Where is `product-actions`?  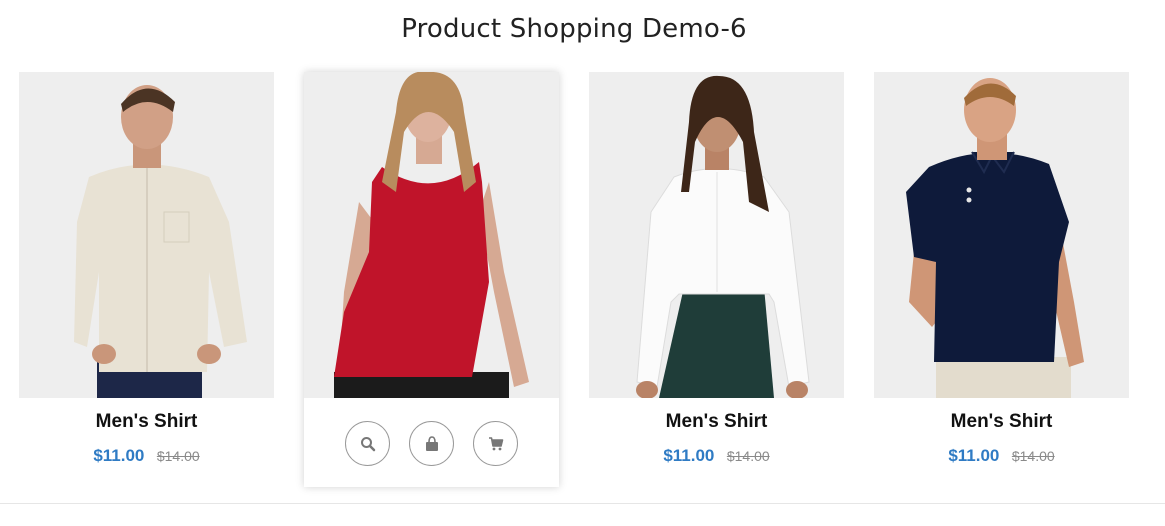
product-actions is located at coordinates (431, 443).